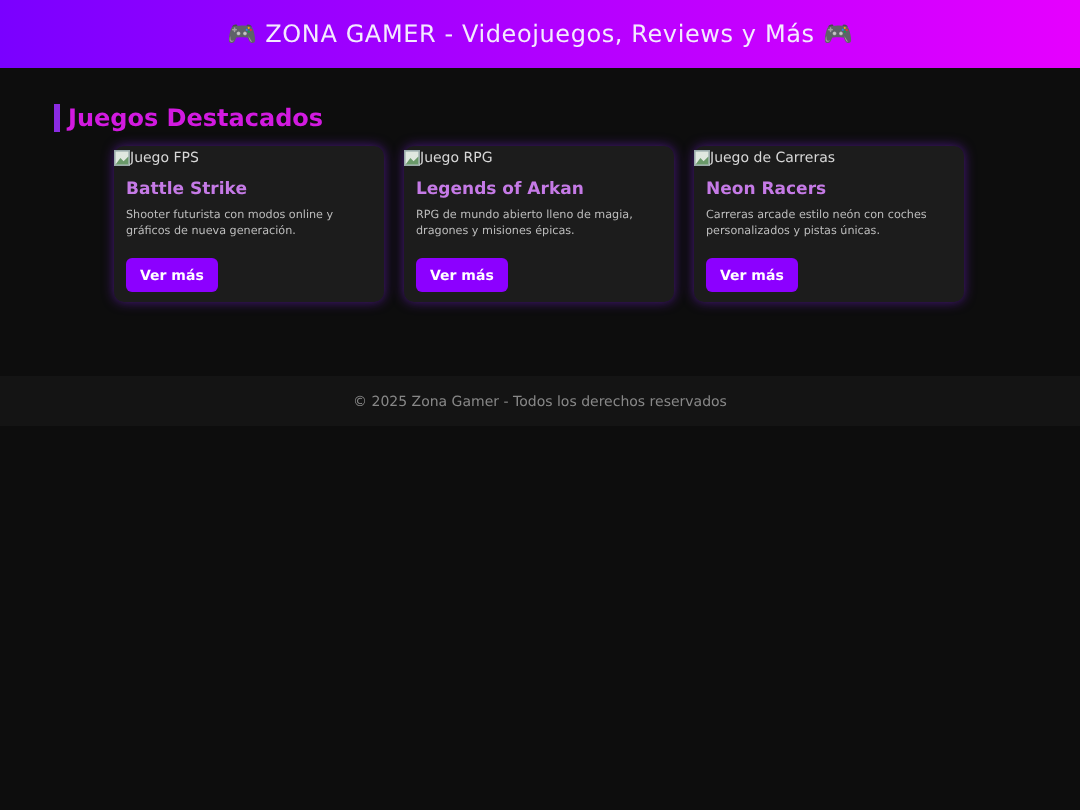 This screenshot has height=810, width=1080. What do you see at coordinates (501, 190) in the screenshot?
I see `game-title: Legends of Arkan` at bounding box center [501, 190].